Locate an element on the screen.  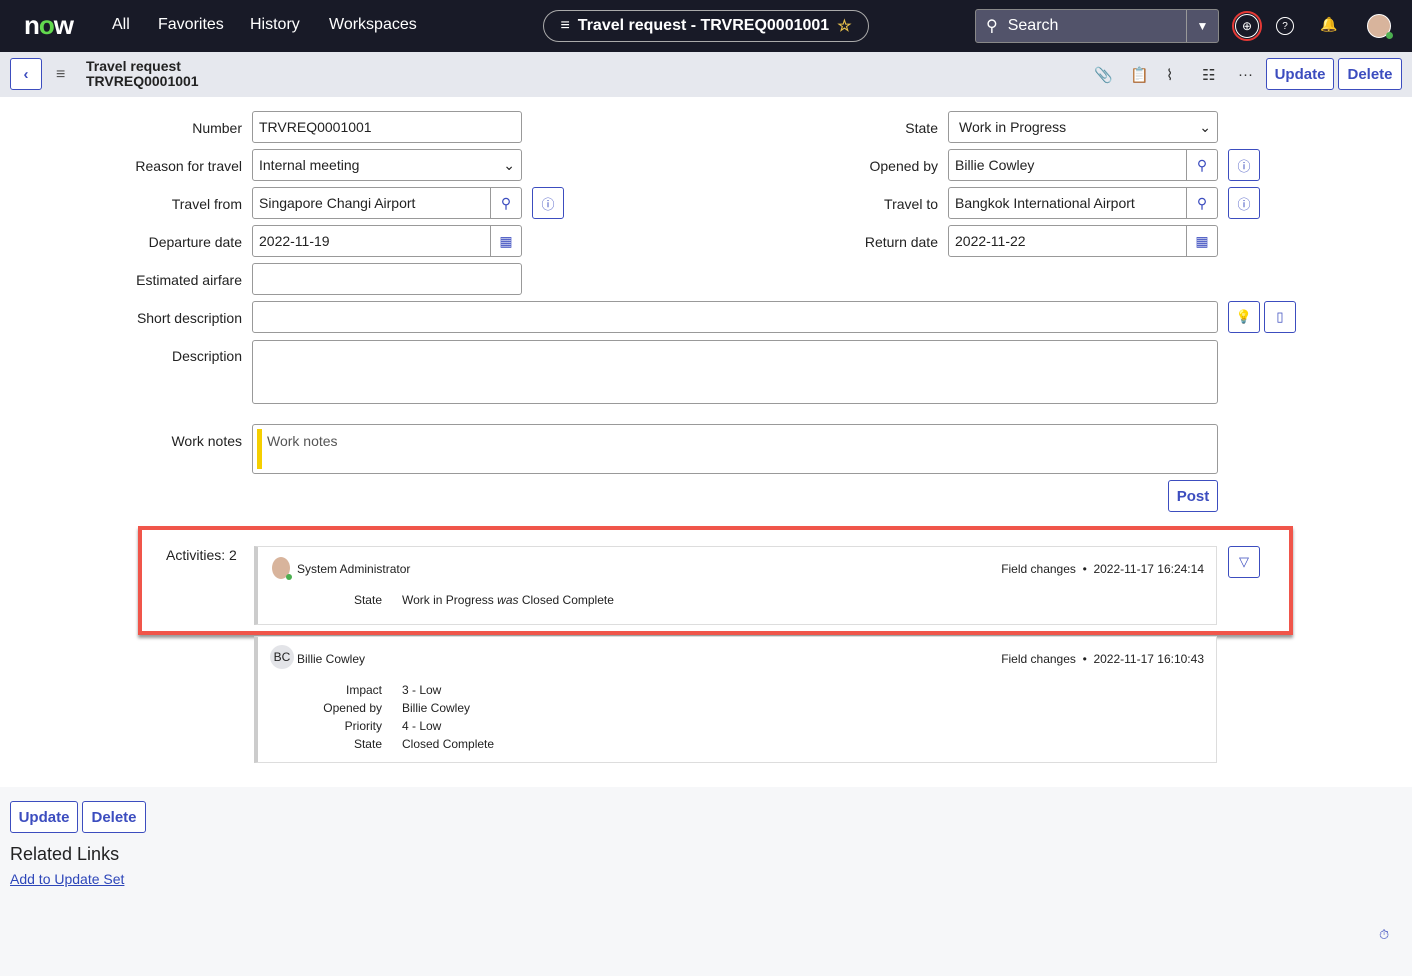
nav-workspaces: Workspaces is located at coordinates (373, 25).